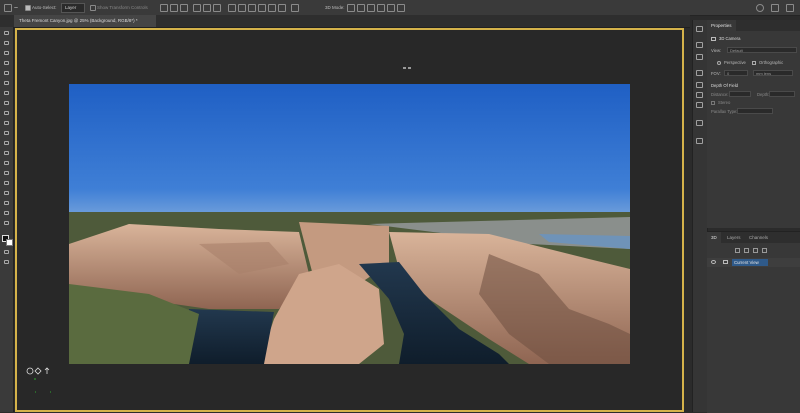  What do you see at coordinates (6, 63) in the screenshot?
I see `quick-select-tool-icon` at bounding box center [6, 63].